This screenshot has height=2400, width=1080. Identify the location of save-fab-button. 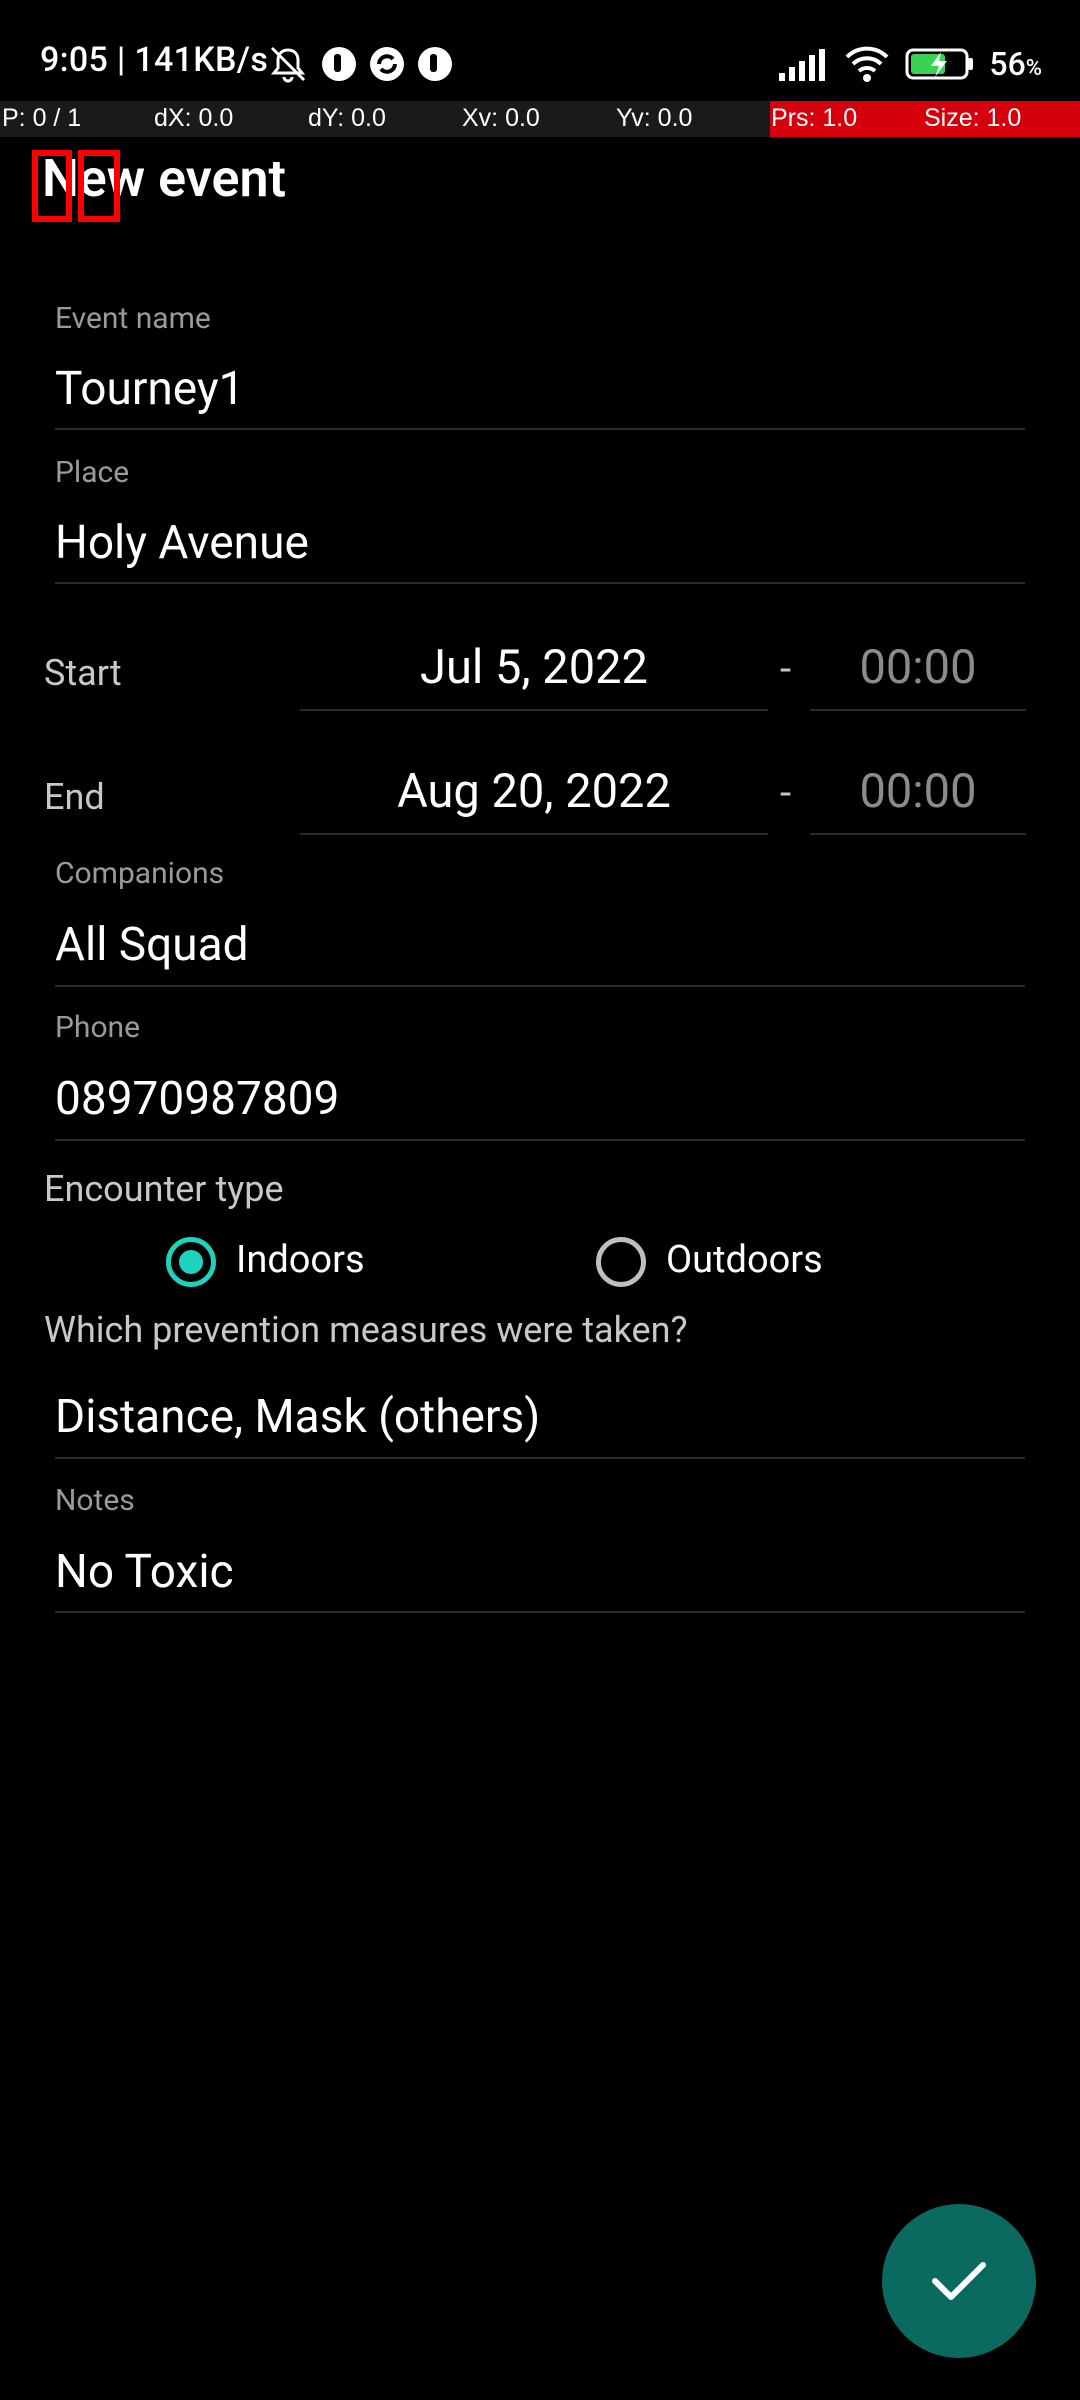
(959, 2281).